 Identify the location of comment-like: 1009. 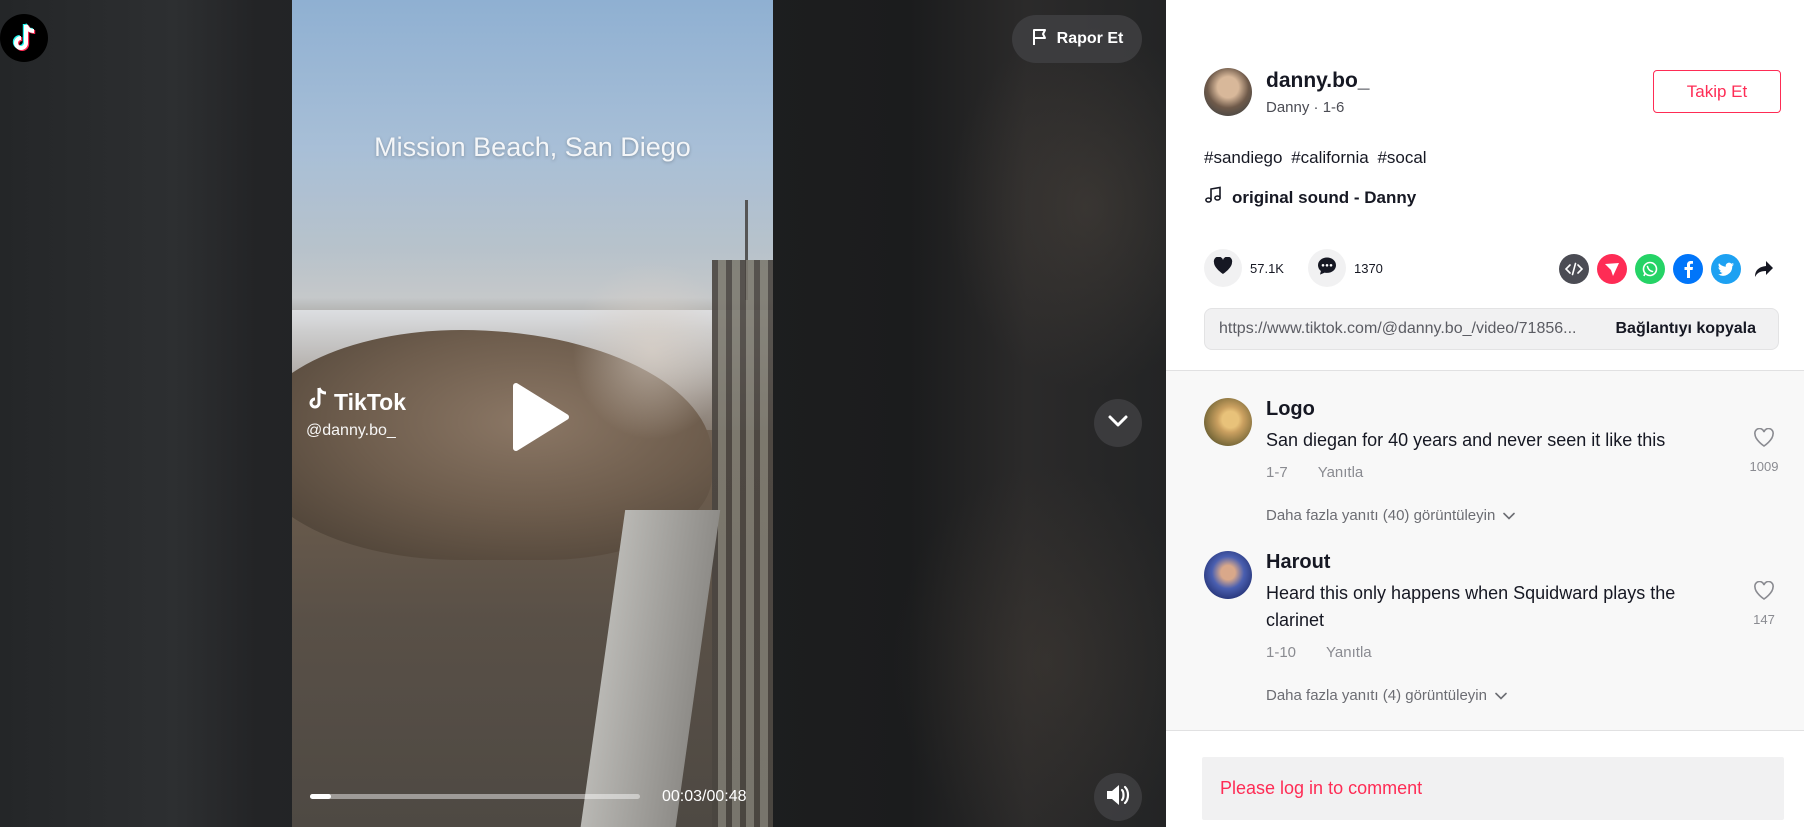
(1764, 450).